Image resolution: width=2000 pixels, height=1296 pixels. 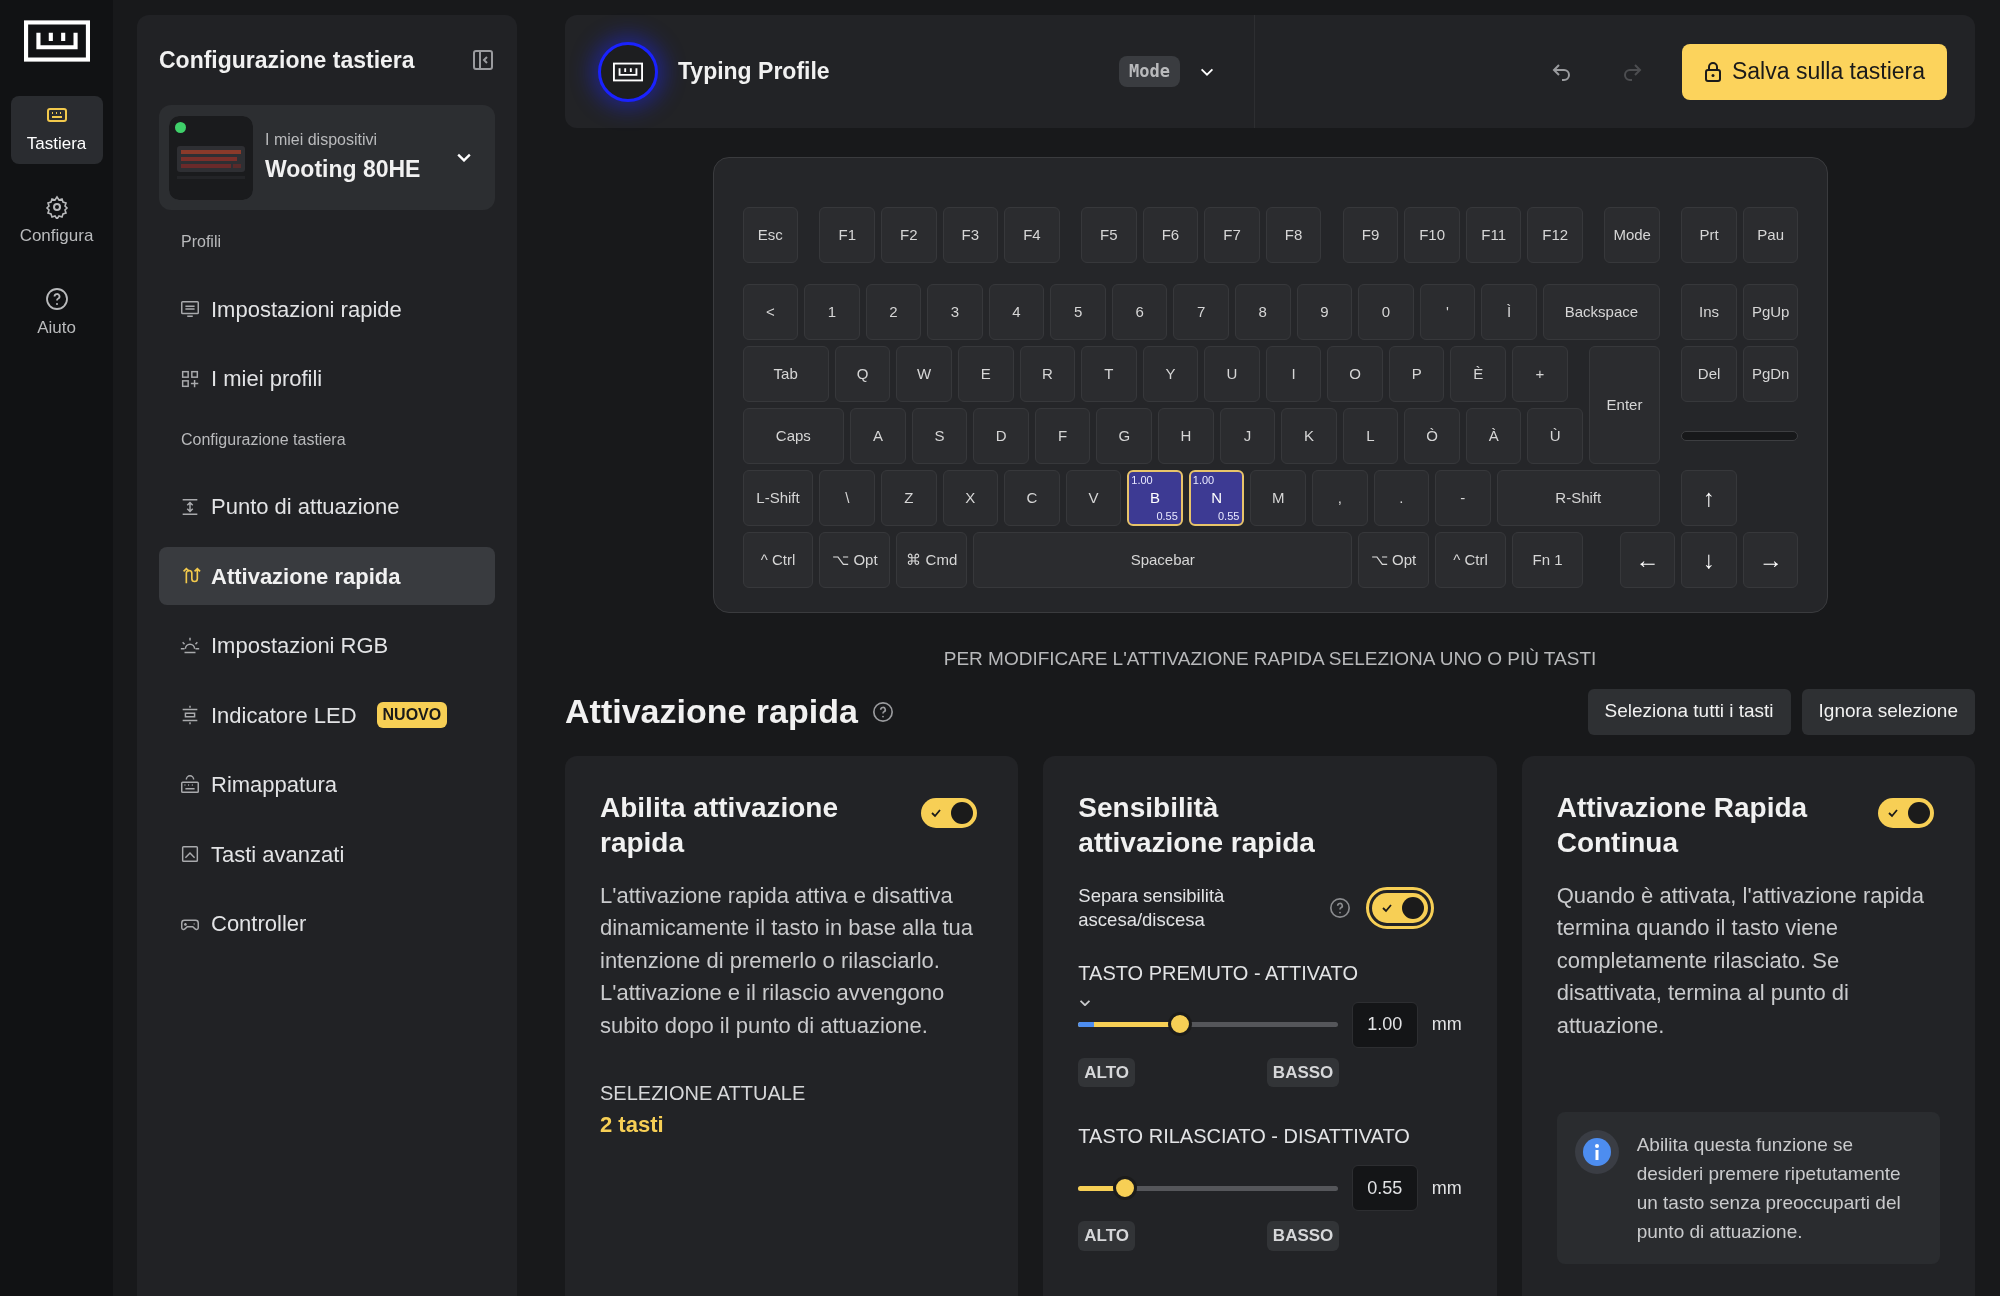 What do you see at coordinates (1555, 436) in the screenshot?
I see `key: Ù` at bounding box center [1555, 436].